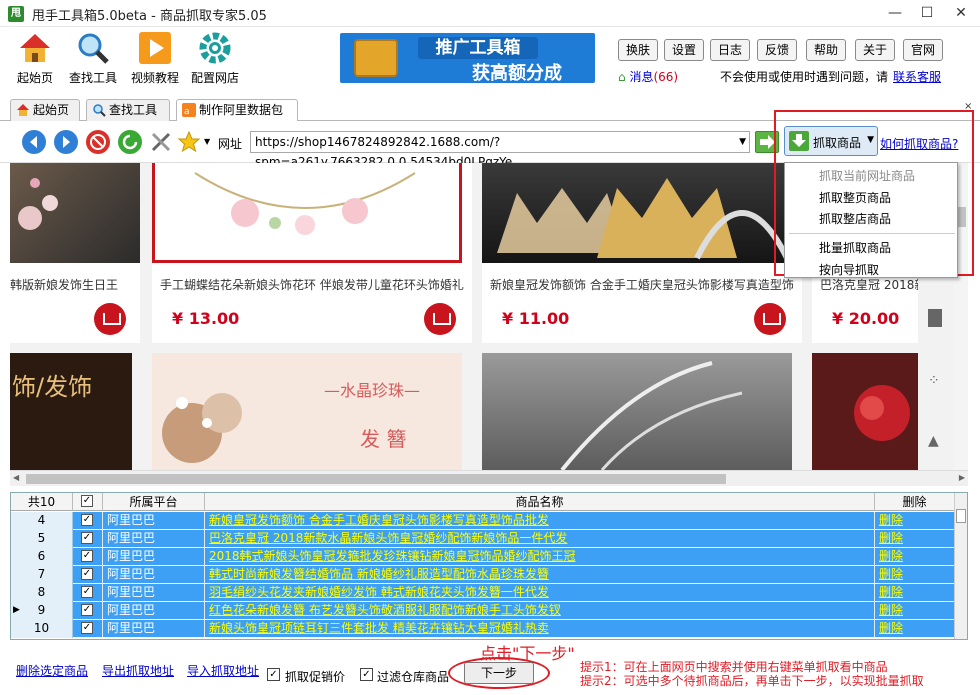 The image size is (980, 695). Describe the element at coordinates (933, 441) in the screenshot. I see `bell-icon: ▲` at that location.